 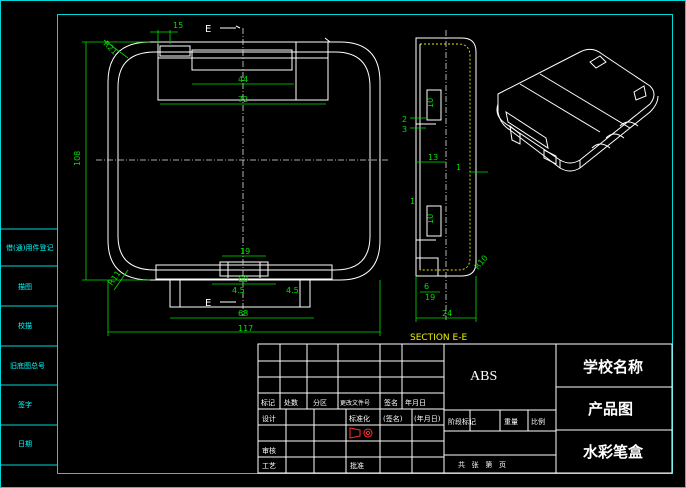 I want to click on dim-13: 13, so click(x=433, y=157).